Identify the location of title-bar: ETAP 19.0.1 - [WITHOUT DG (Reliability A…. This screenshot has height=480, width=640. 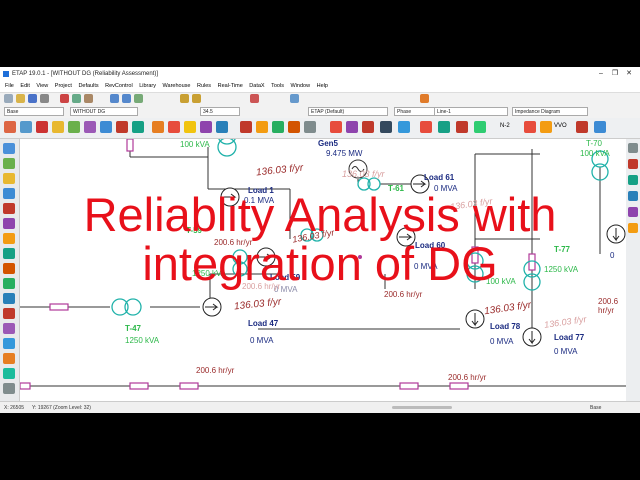
(320, 74).